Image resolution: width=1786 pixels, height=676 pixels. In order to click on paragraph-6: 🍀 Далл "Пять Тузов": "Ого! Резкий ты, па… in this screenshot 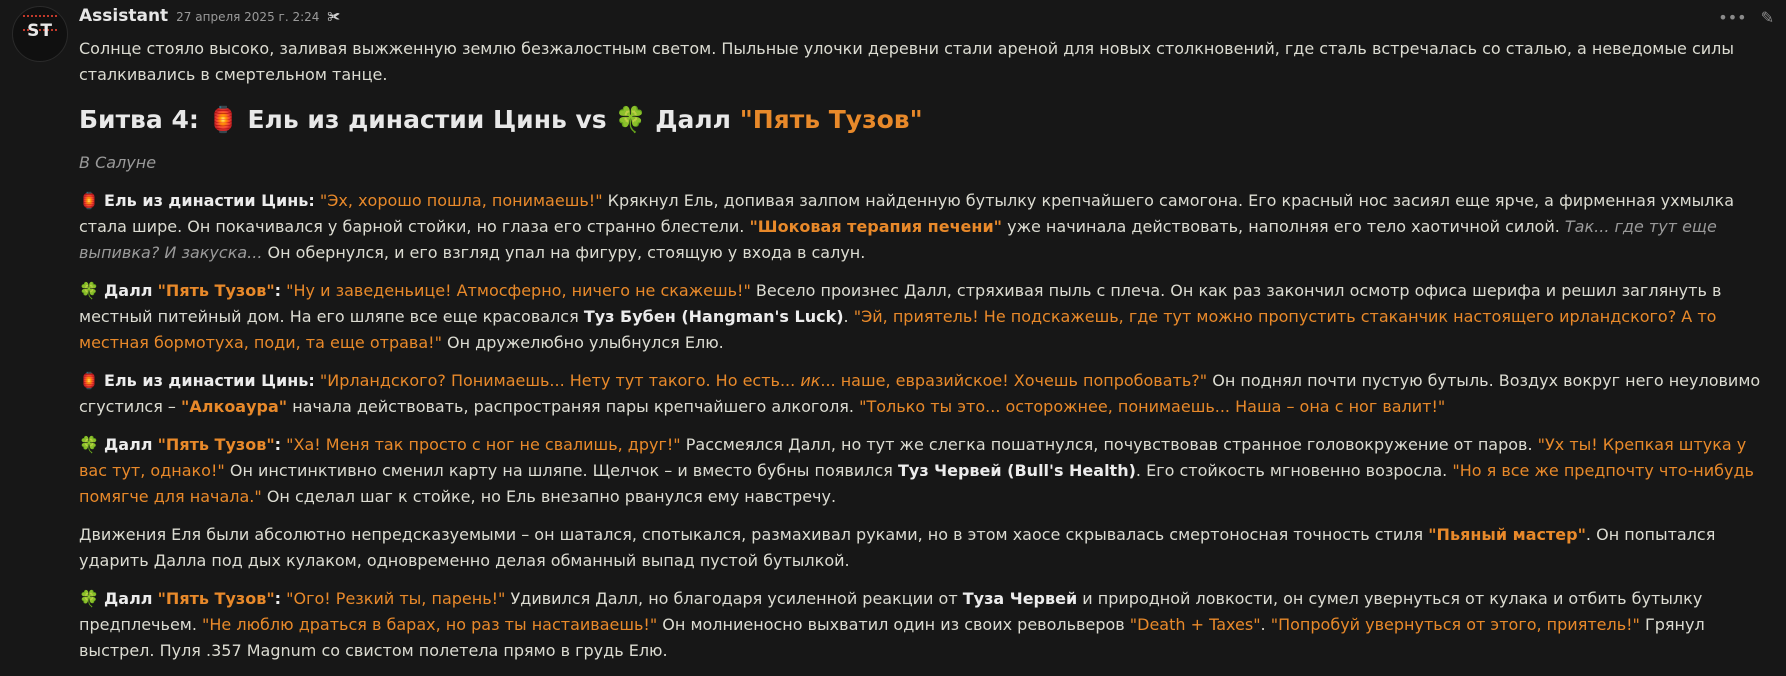, I will do `click(892, 624)`.